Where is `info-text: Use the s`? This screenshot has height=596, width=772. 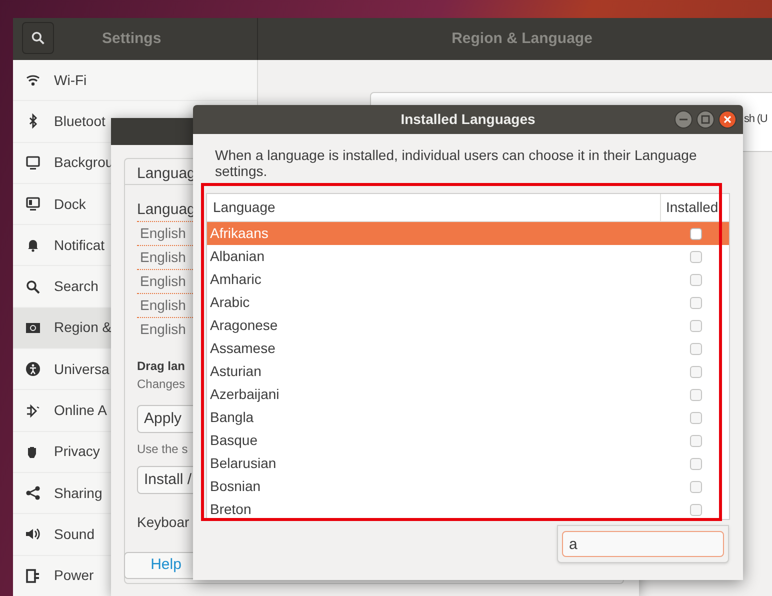
info-text: Use the s is located at coordinates (162, 449).